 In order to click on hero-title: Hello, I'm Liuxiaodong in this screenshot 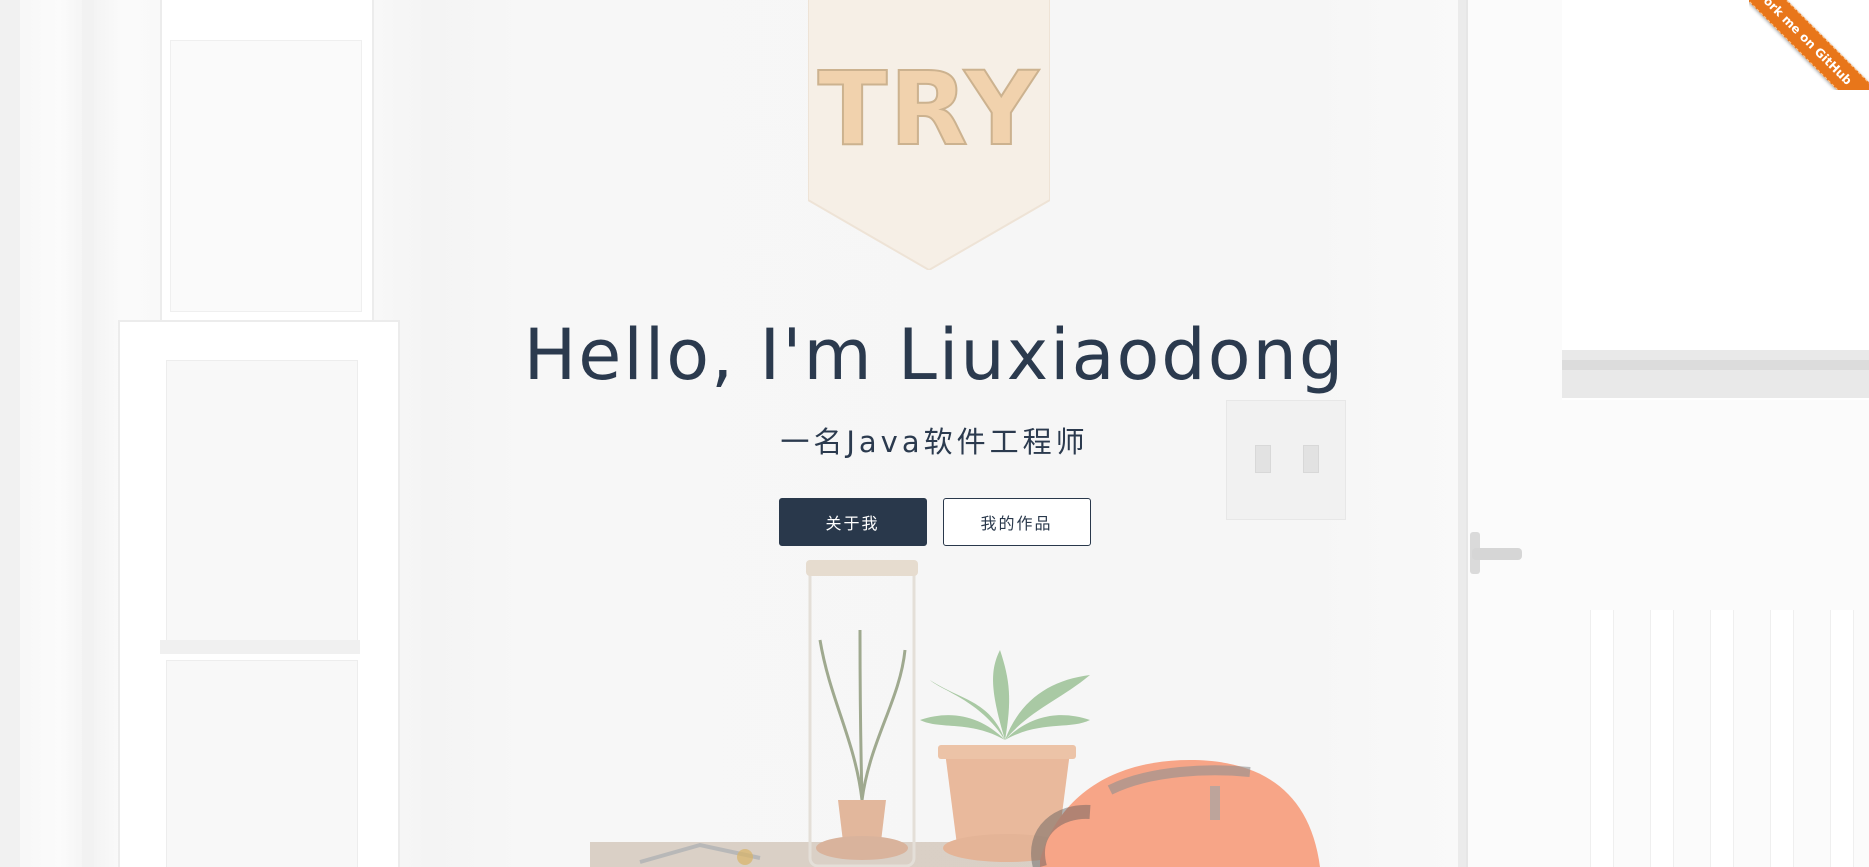, I will do `click(934, 355)`.